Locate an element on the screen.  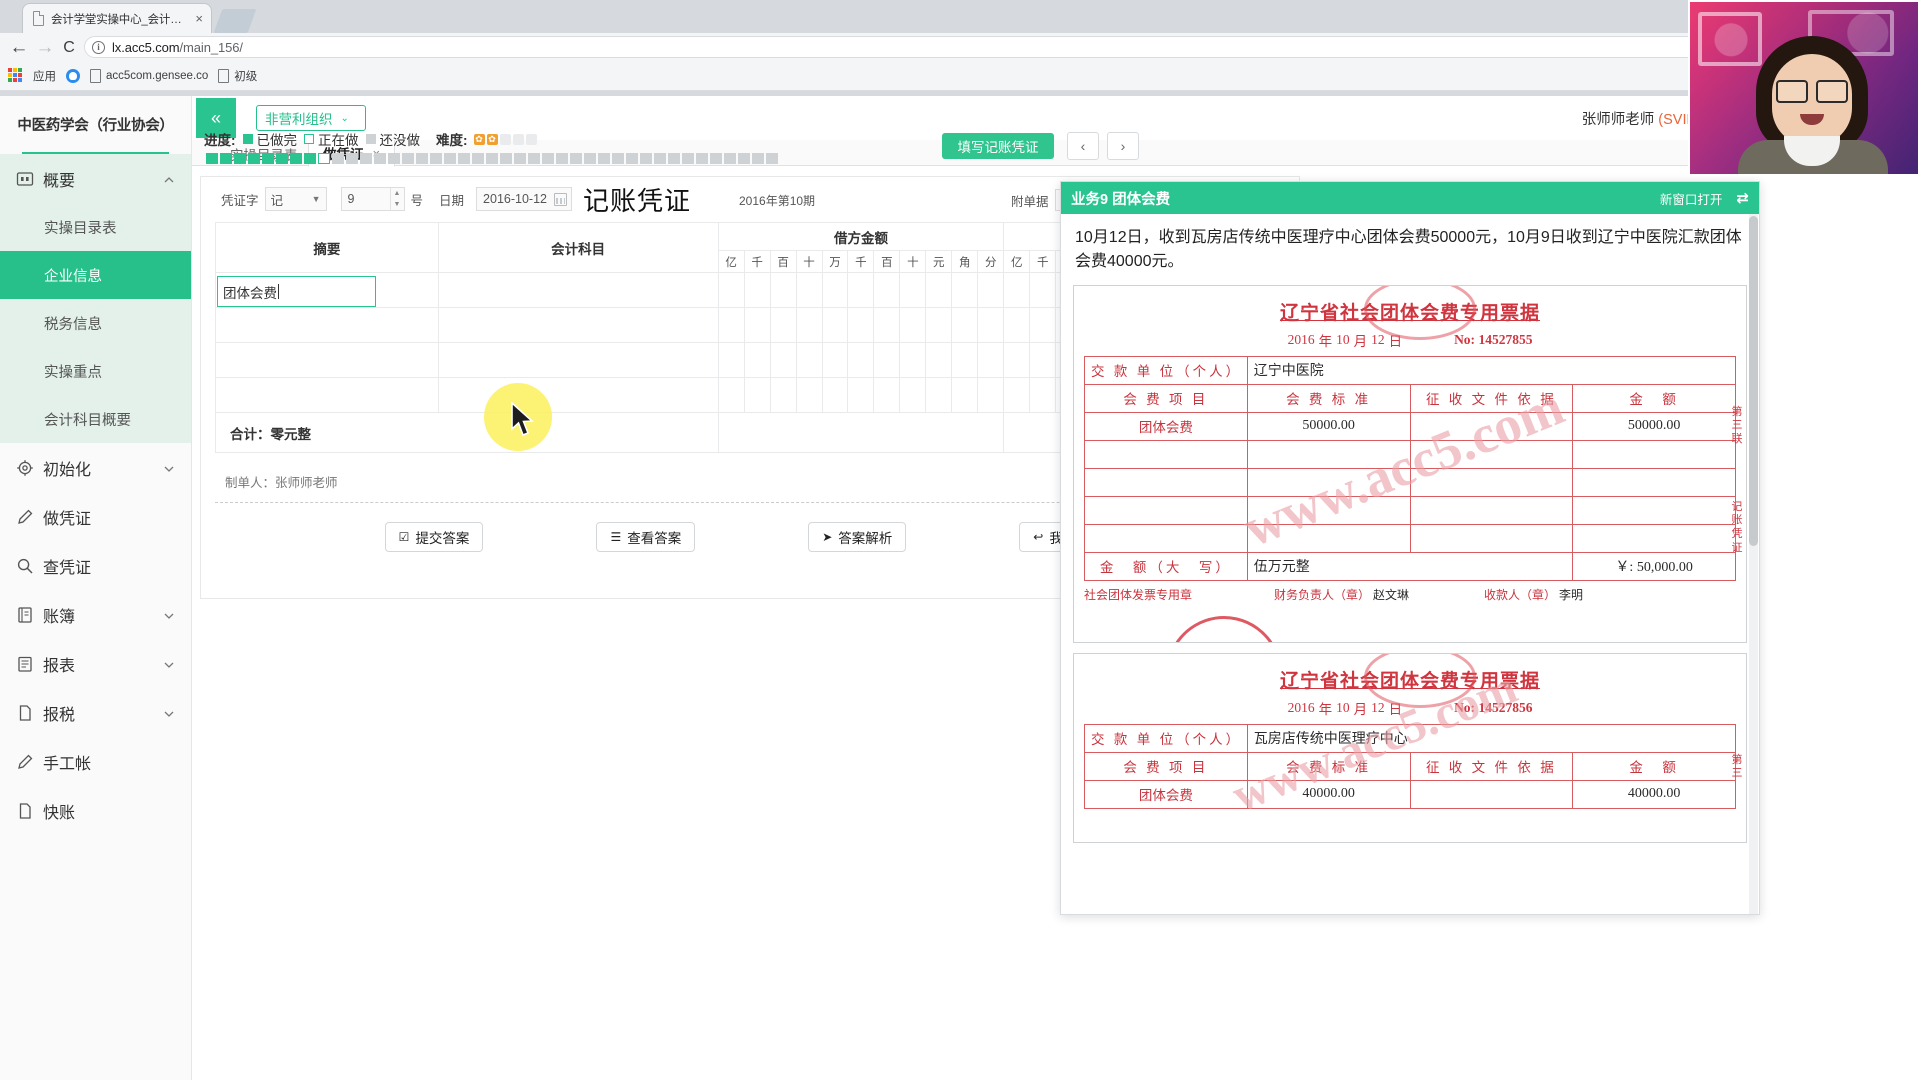
site-info-icon: i is located at coordinates (98, 47).